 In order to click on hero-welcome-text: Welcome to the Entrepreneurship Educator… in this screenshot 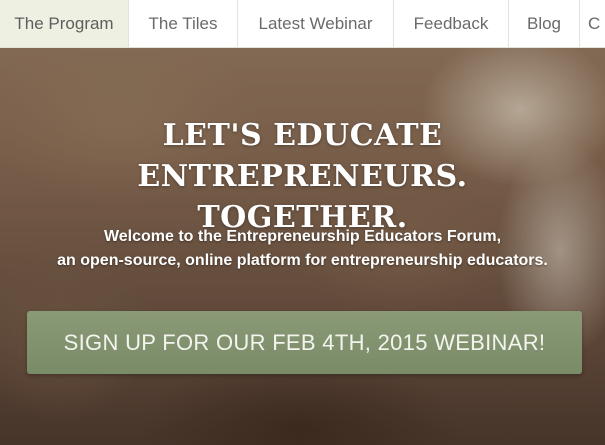, I will do `click(302, 249)`.